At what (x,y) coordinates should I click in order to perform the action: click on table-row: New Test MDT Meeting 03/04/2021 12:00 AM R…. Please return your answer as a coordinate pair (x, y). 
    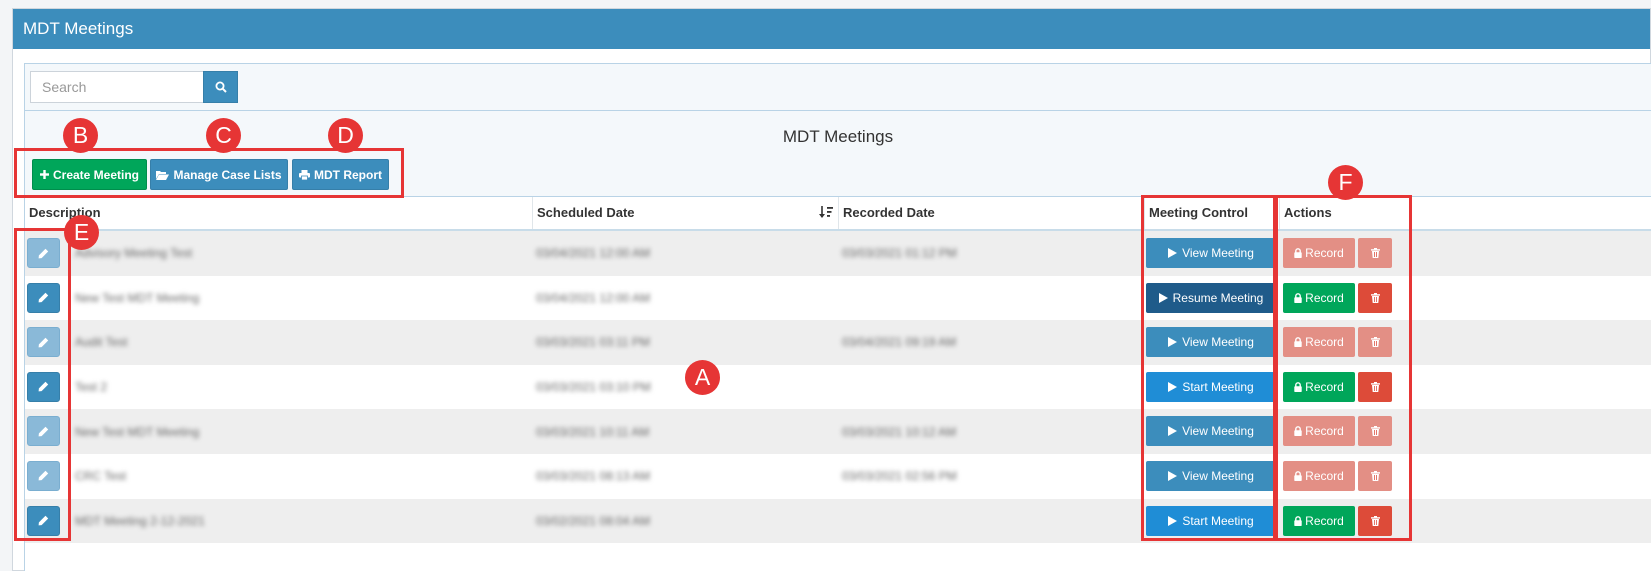
    Looking at the image, I should click on (838, 298).